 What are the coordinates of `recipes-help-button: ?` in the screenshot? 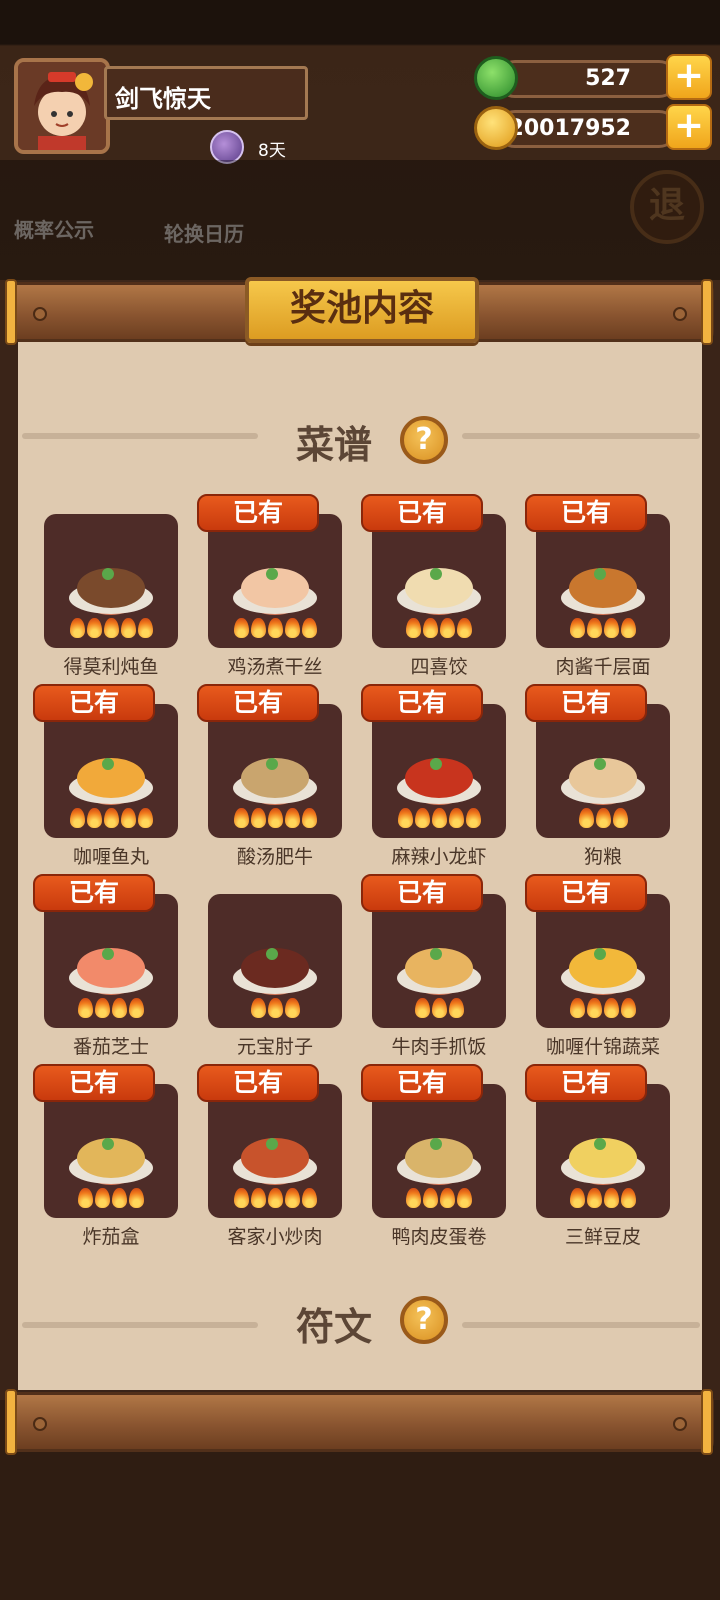 It's located at (424, 440).